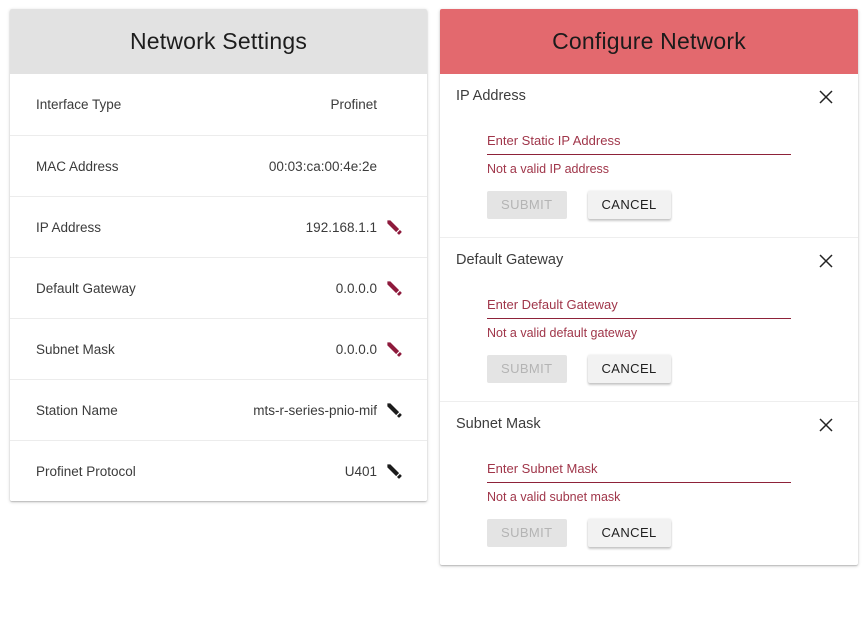 The height and width of the screenshot is (627, 868). Describe the element at coordinates (353, 104) in the screenshot. I see `settings-row-value: Profinet` at that location.